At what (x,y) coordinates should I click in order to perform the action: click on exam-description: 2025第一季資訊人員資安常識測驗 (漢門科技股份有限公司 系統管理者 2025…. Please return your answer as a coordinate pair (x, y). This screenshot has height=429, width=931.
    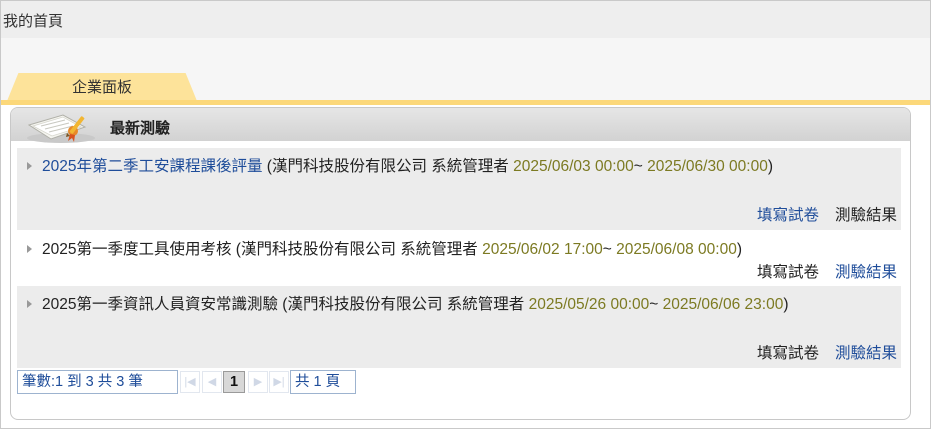
    Looking at the image, I should click on (449, 304).